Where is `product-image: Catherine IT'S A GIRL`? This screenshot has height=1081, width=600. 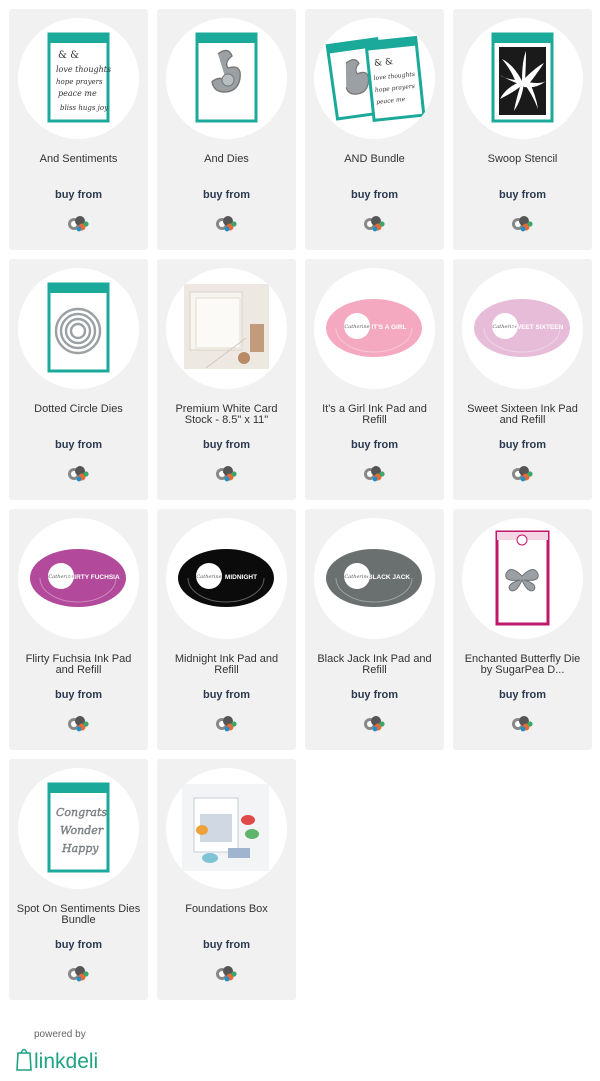
product-image: Catherine IT'S A GIRL is located at coordinates (374, 328).